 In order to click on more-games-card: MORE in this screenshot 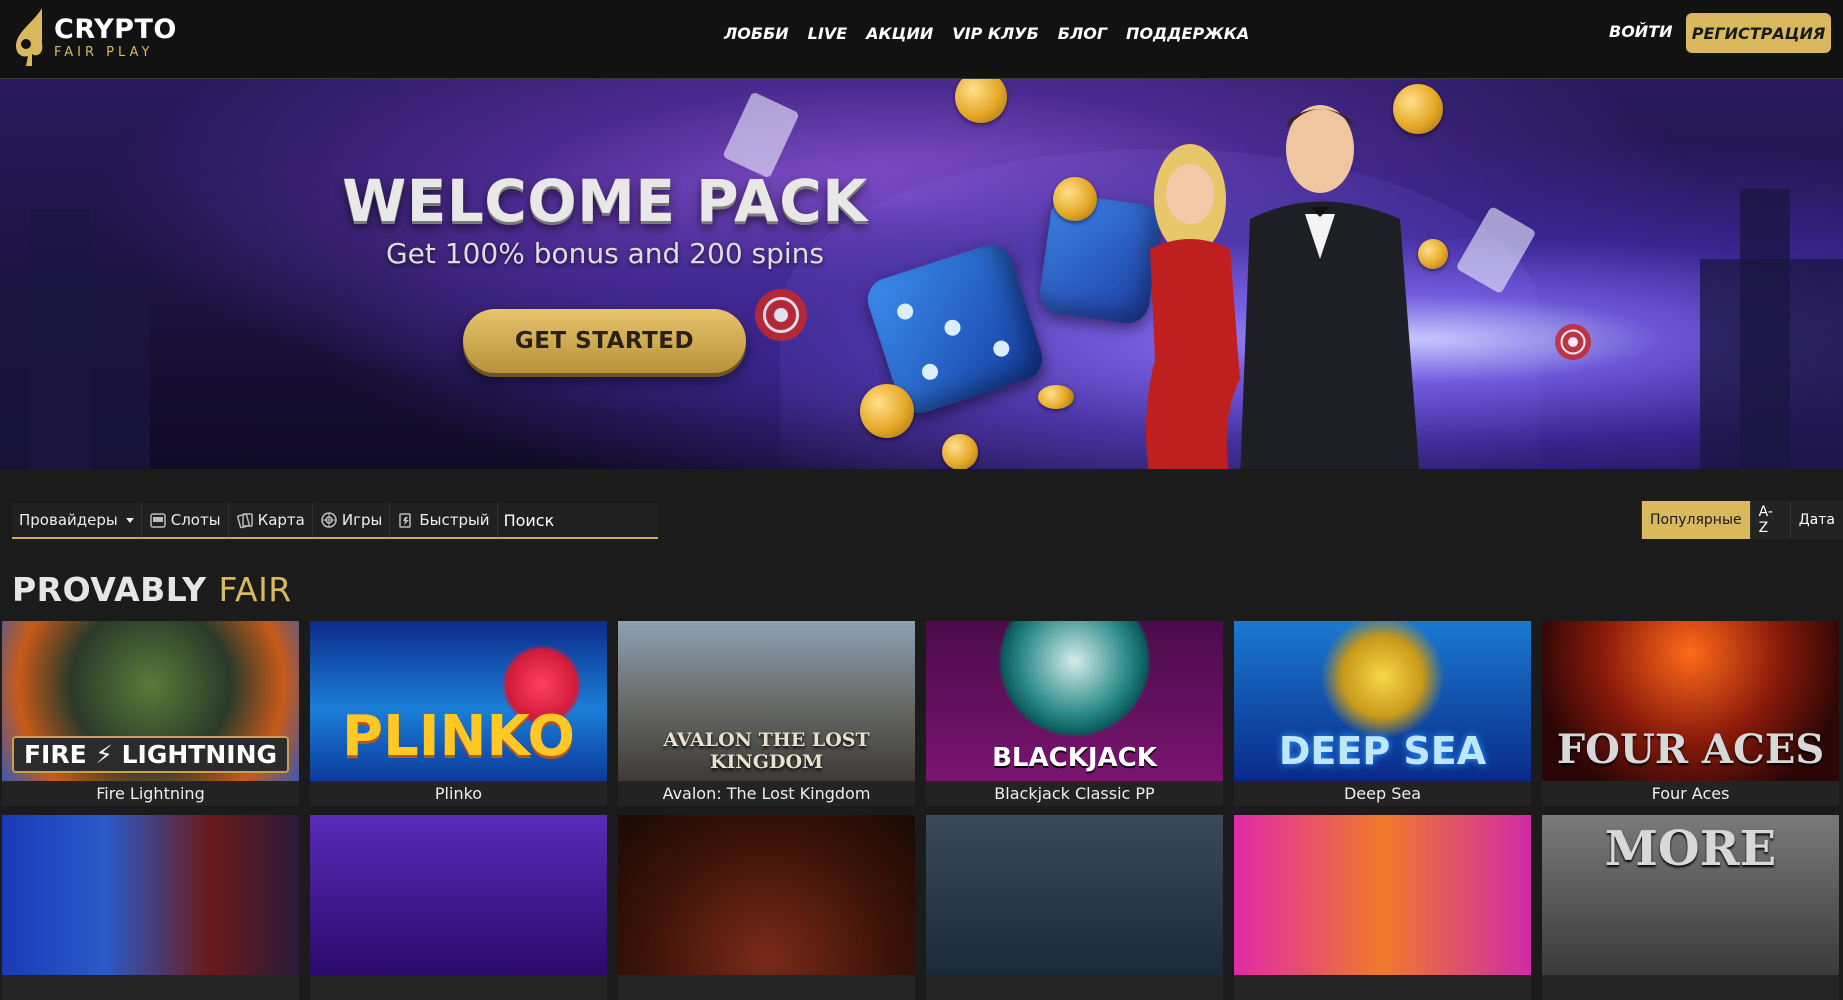, I will do `click(1690, 907)`.